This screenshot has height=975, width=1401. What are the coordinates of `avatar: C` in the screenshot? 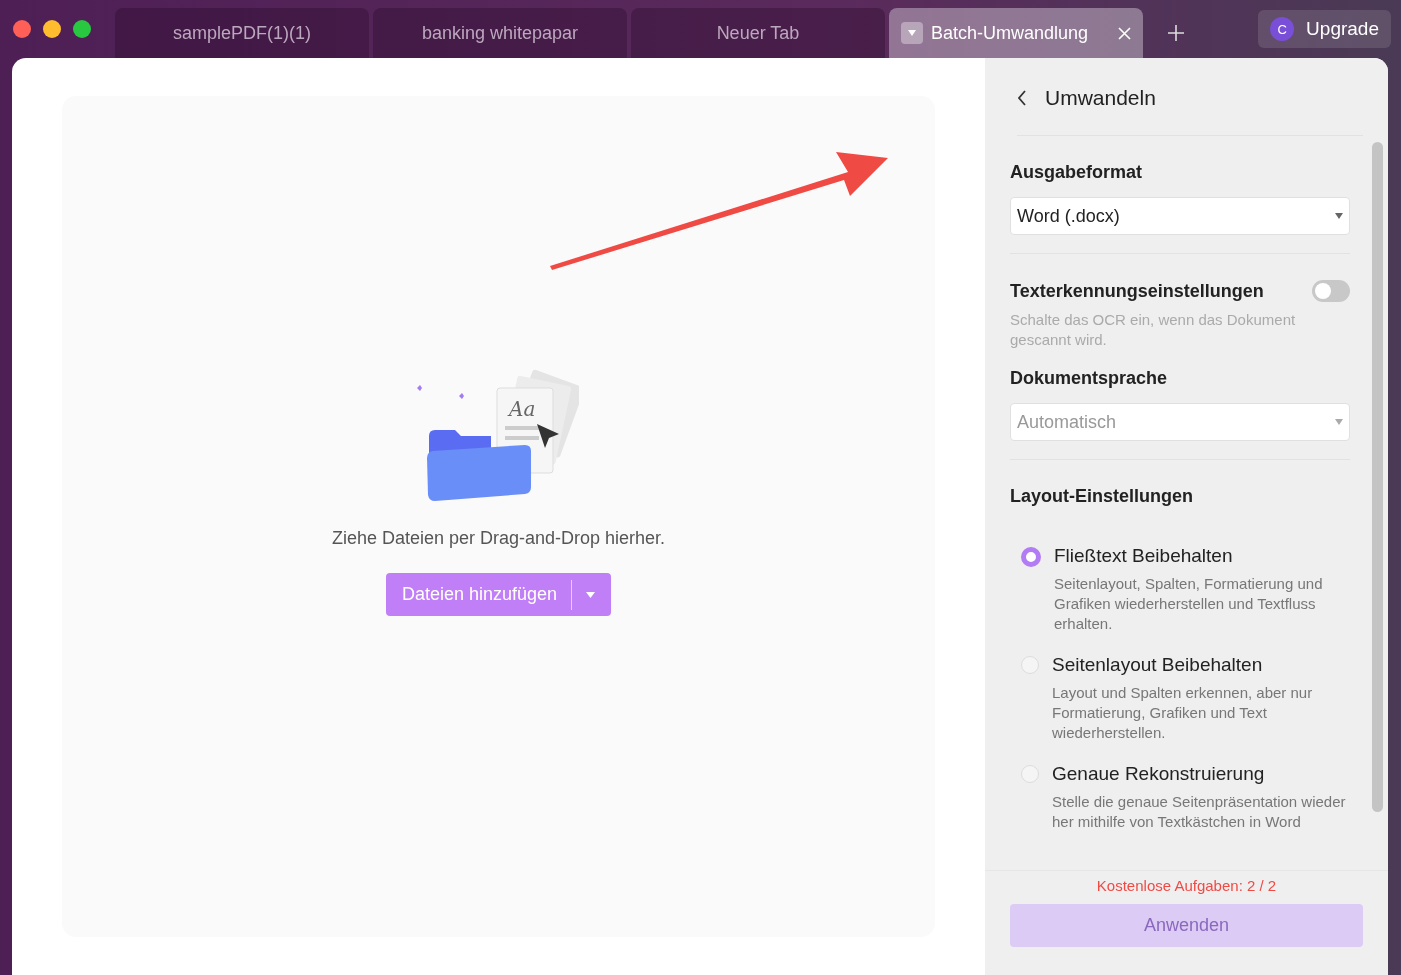 It's located at (1282, 29).